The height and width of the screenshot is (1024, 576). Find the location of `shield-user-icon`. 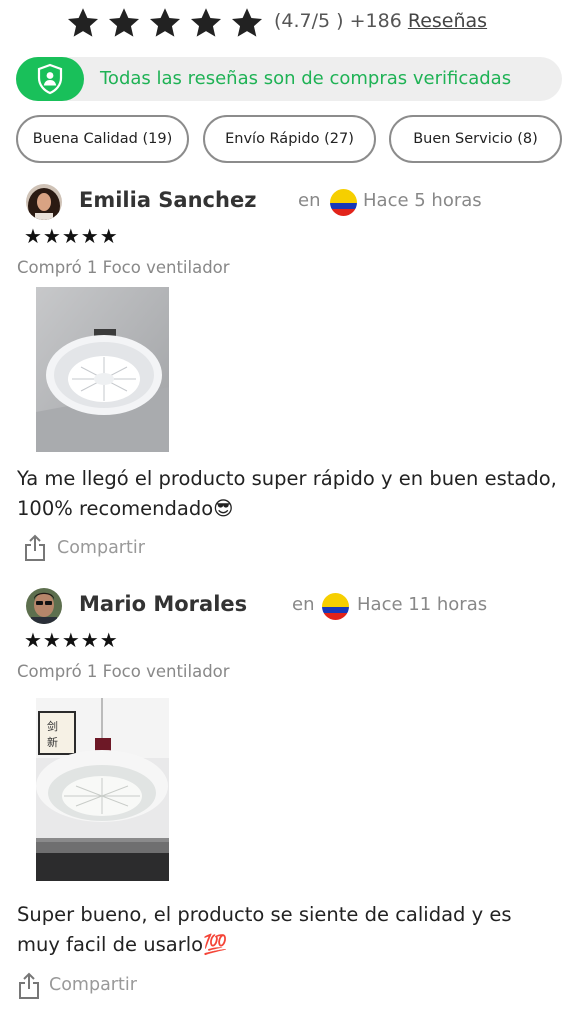

shield-user-icon is located at coordinates (50, 79).